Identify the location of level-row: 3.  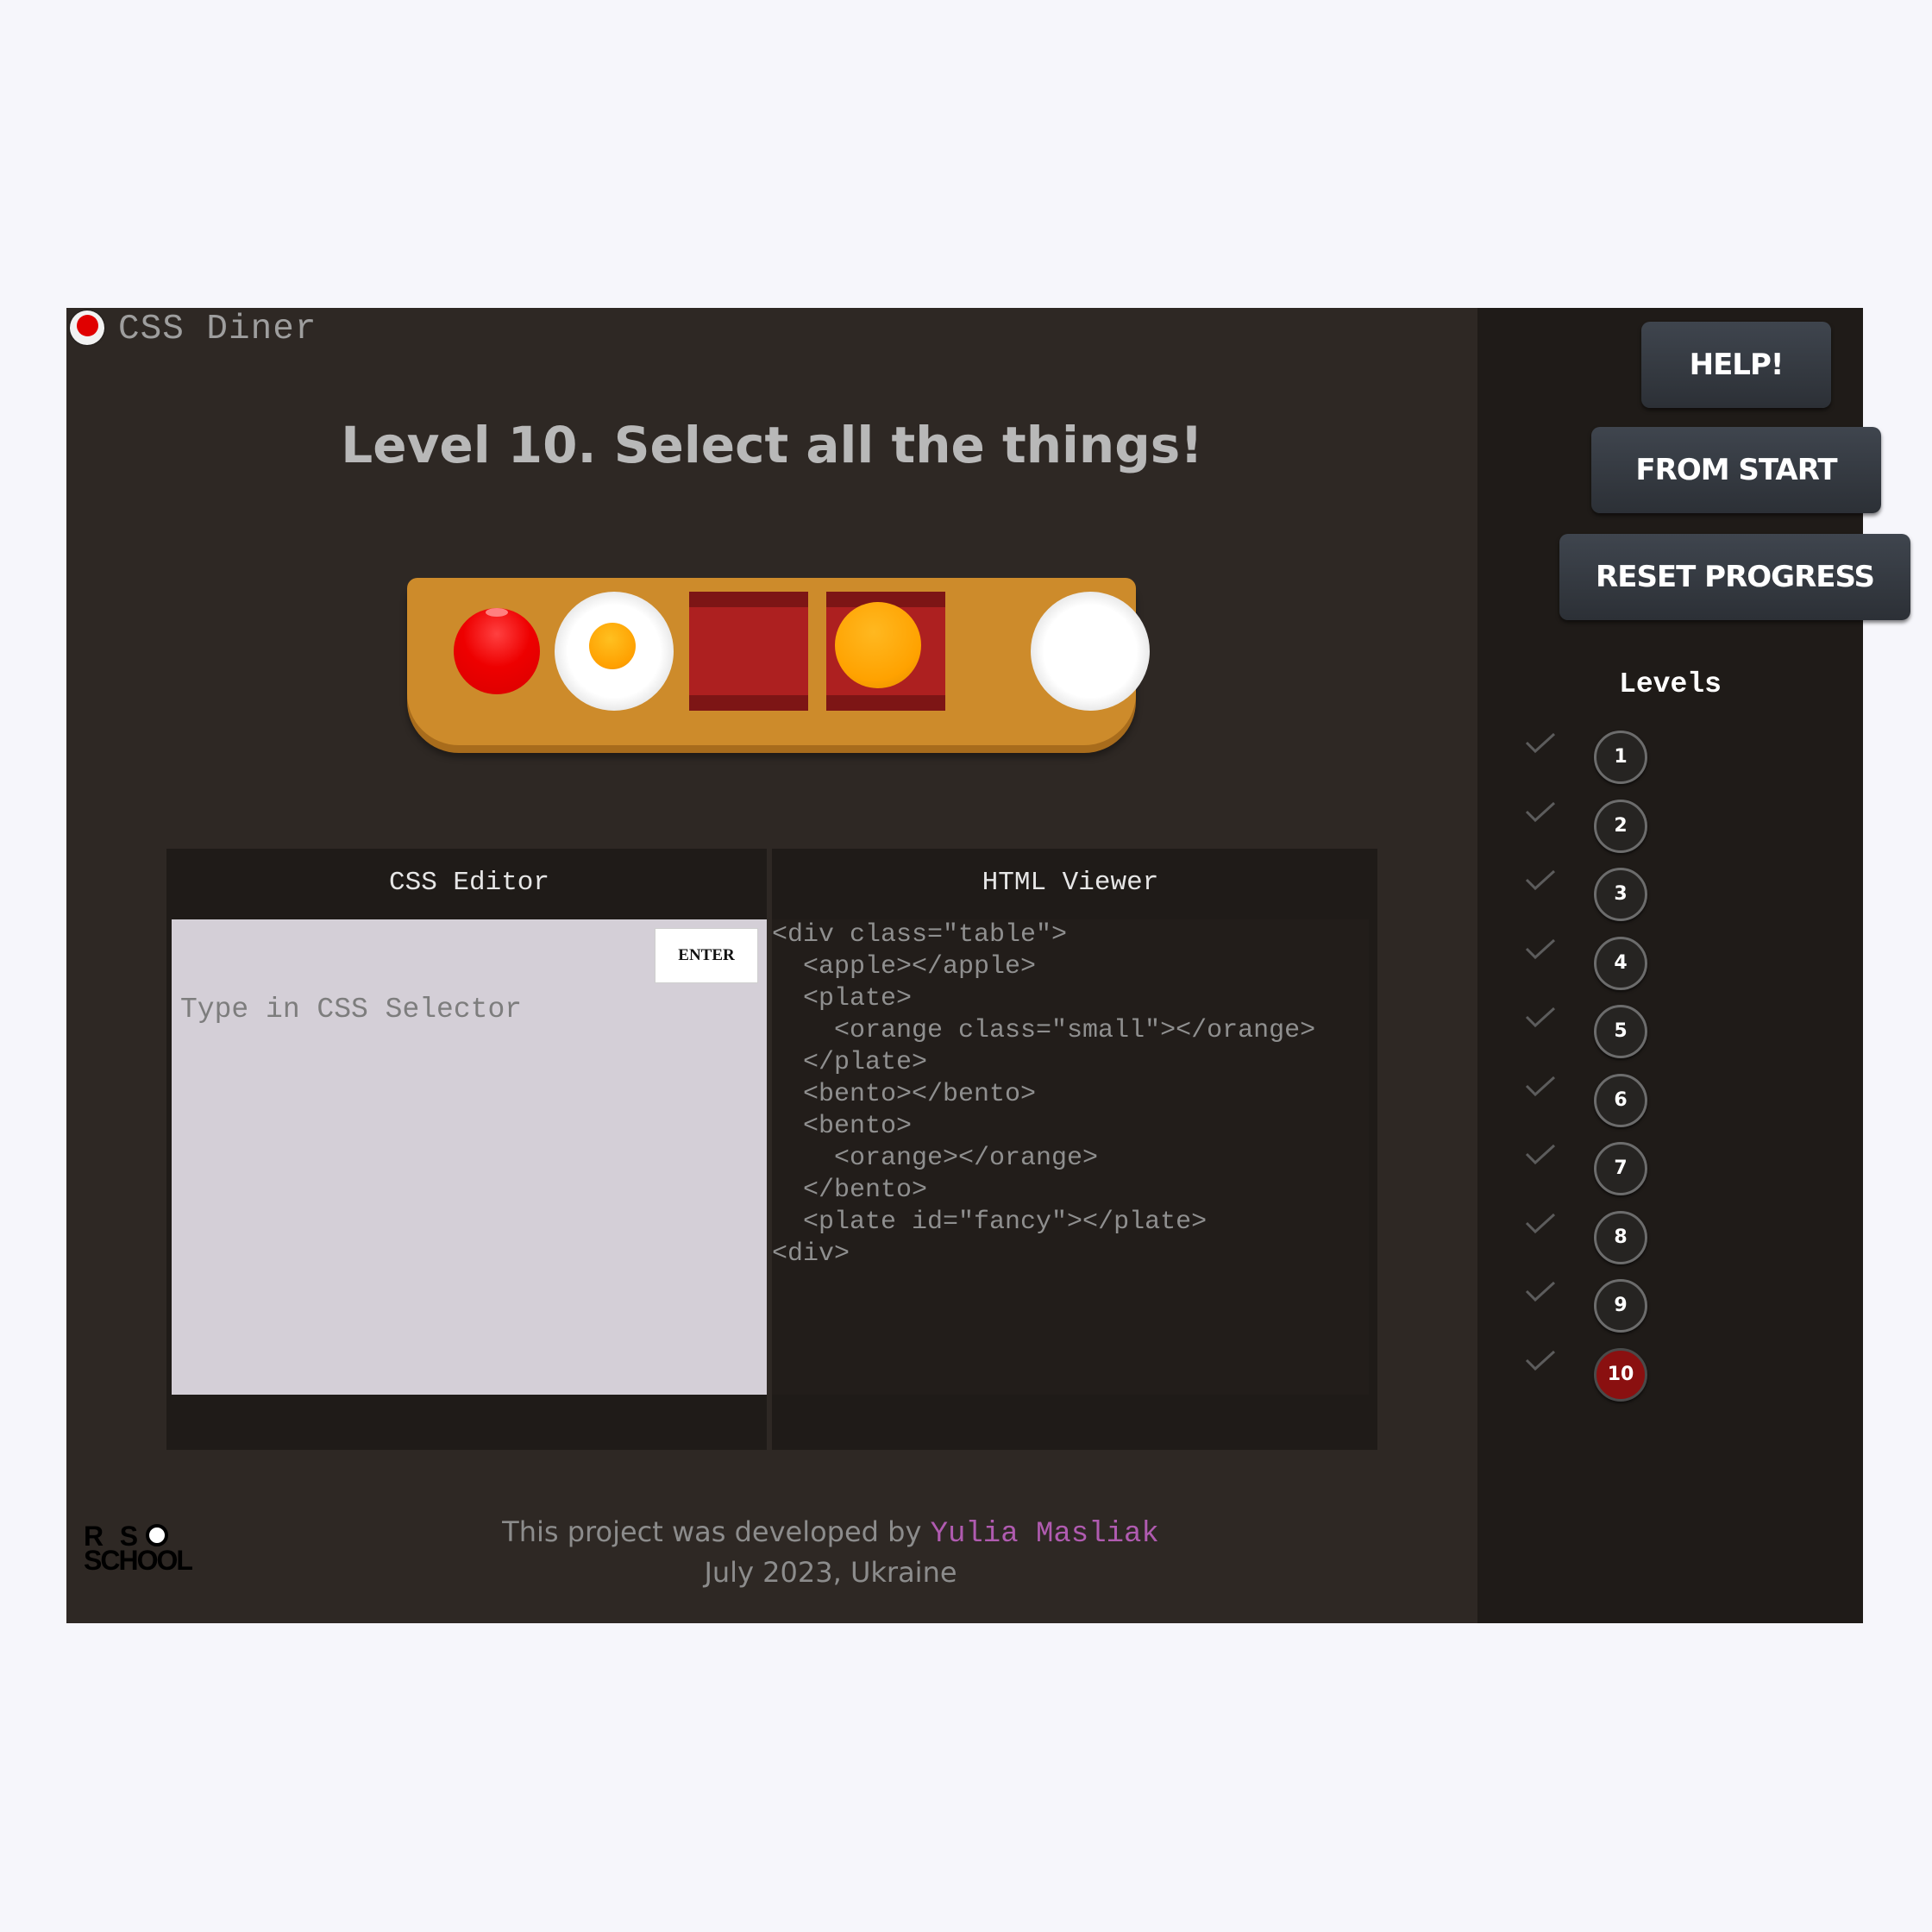
(1611, 898).